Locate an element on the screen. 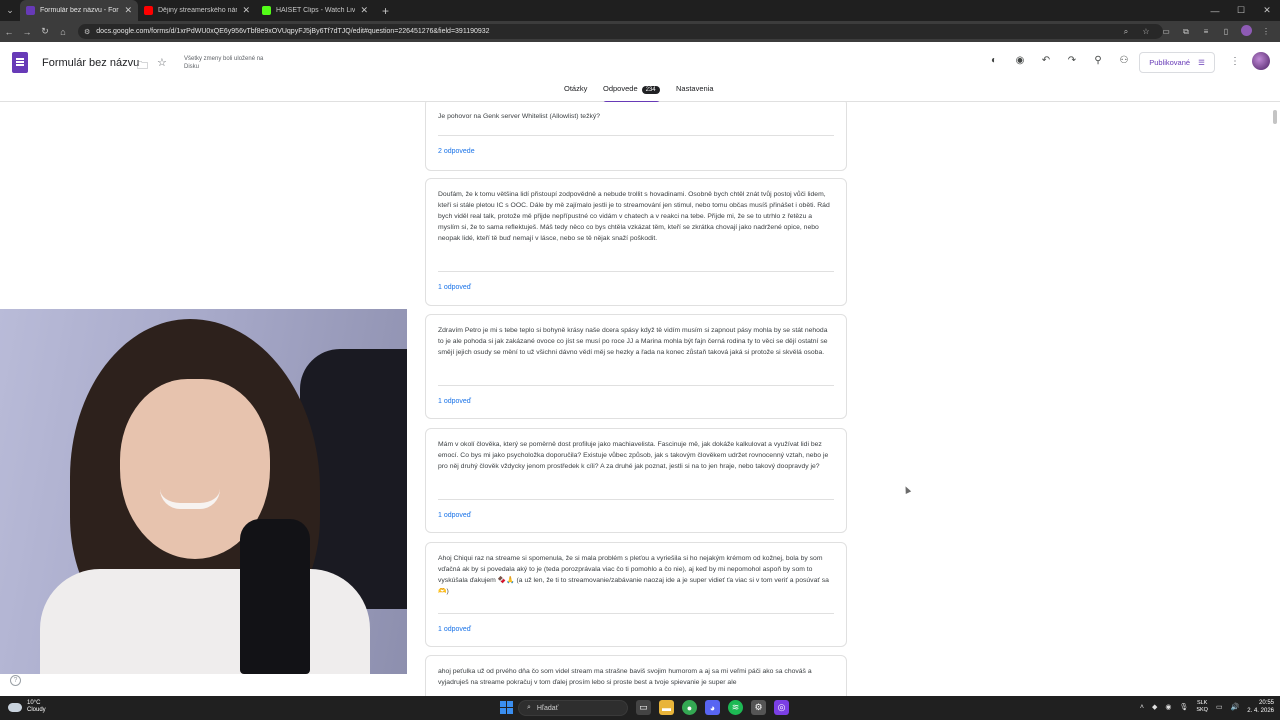 The height and width of the screenshot is (720, 1280). streamer-shirt is located at coordinates (205, 621).